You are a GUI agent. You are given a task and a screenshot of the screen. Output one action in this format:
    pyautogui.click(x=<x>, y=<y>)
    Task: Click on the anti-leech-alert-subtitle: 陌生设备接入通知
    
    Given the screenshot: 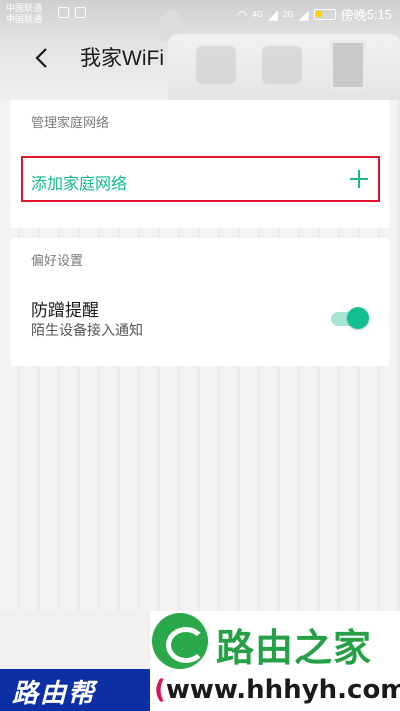 What is the action you would take?
    pyautogui.click(x=87, y=331)
    